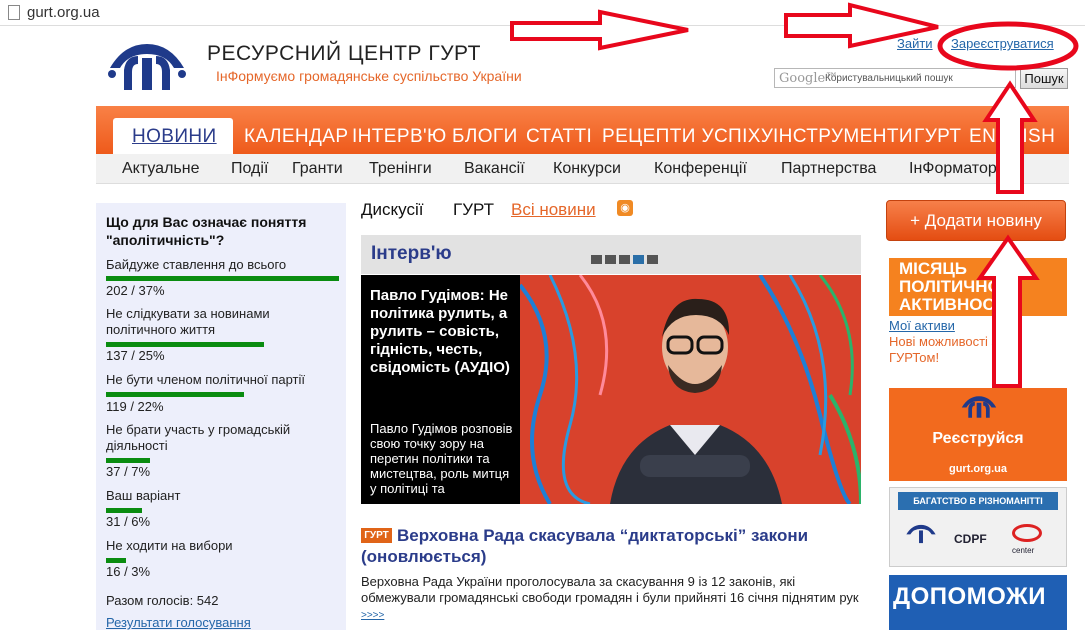  I want to click on poll-option: Ваш варіант, so click(143, 495).